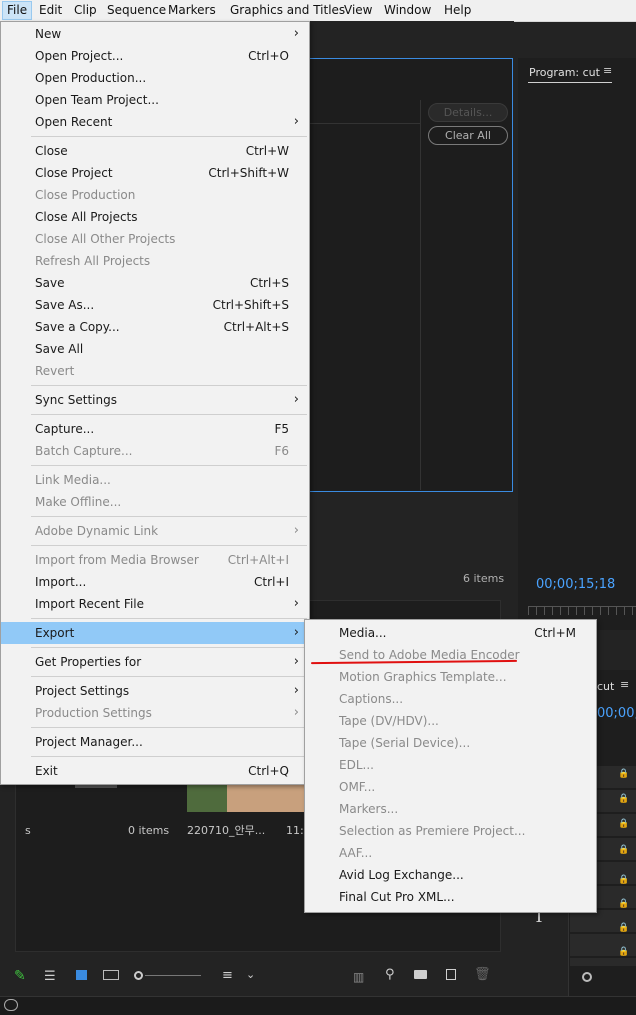 The width and height of the screenshot is (636, 1015). I want to click on menu-item-label: Get Properties for, so click(88, 662).